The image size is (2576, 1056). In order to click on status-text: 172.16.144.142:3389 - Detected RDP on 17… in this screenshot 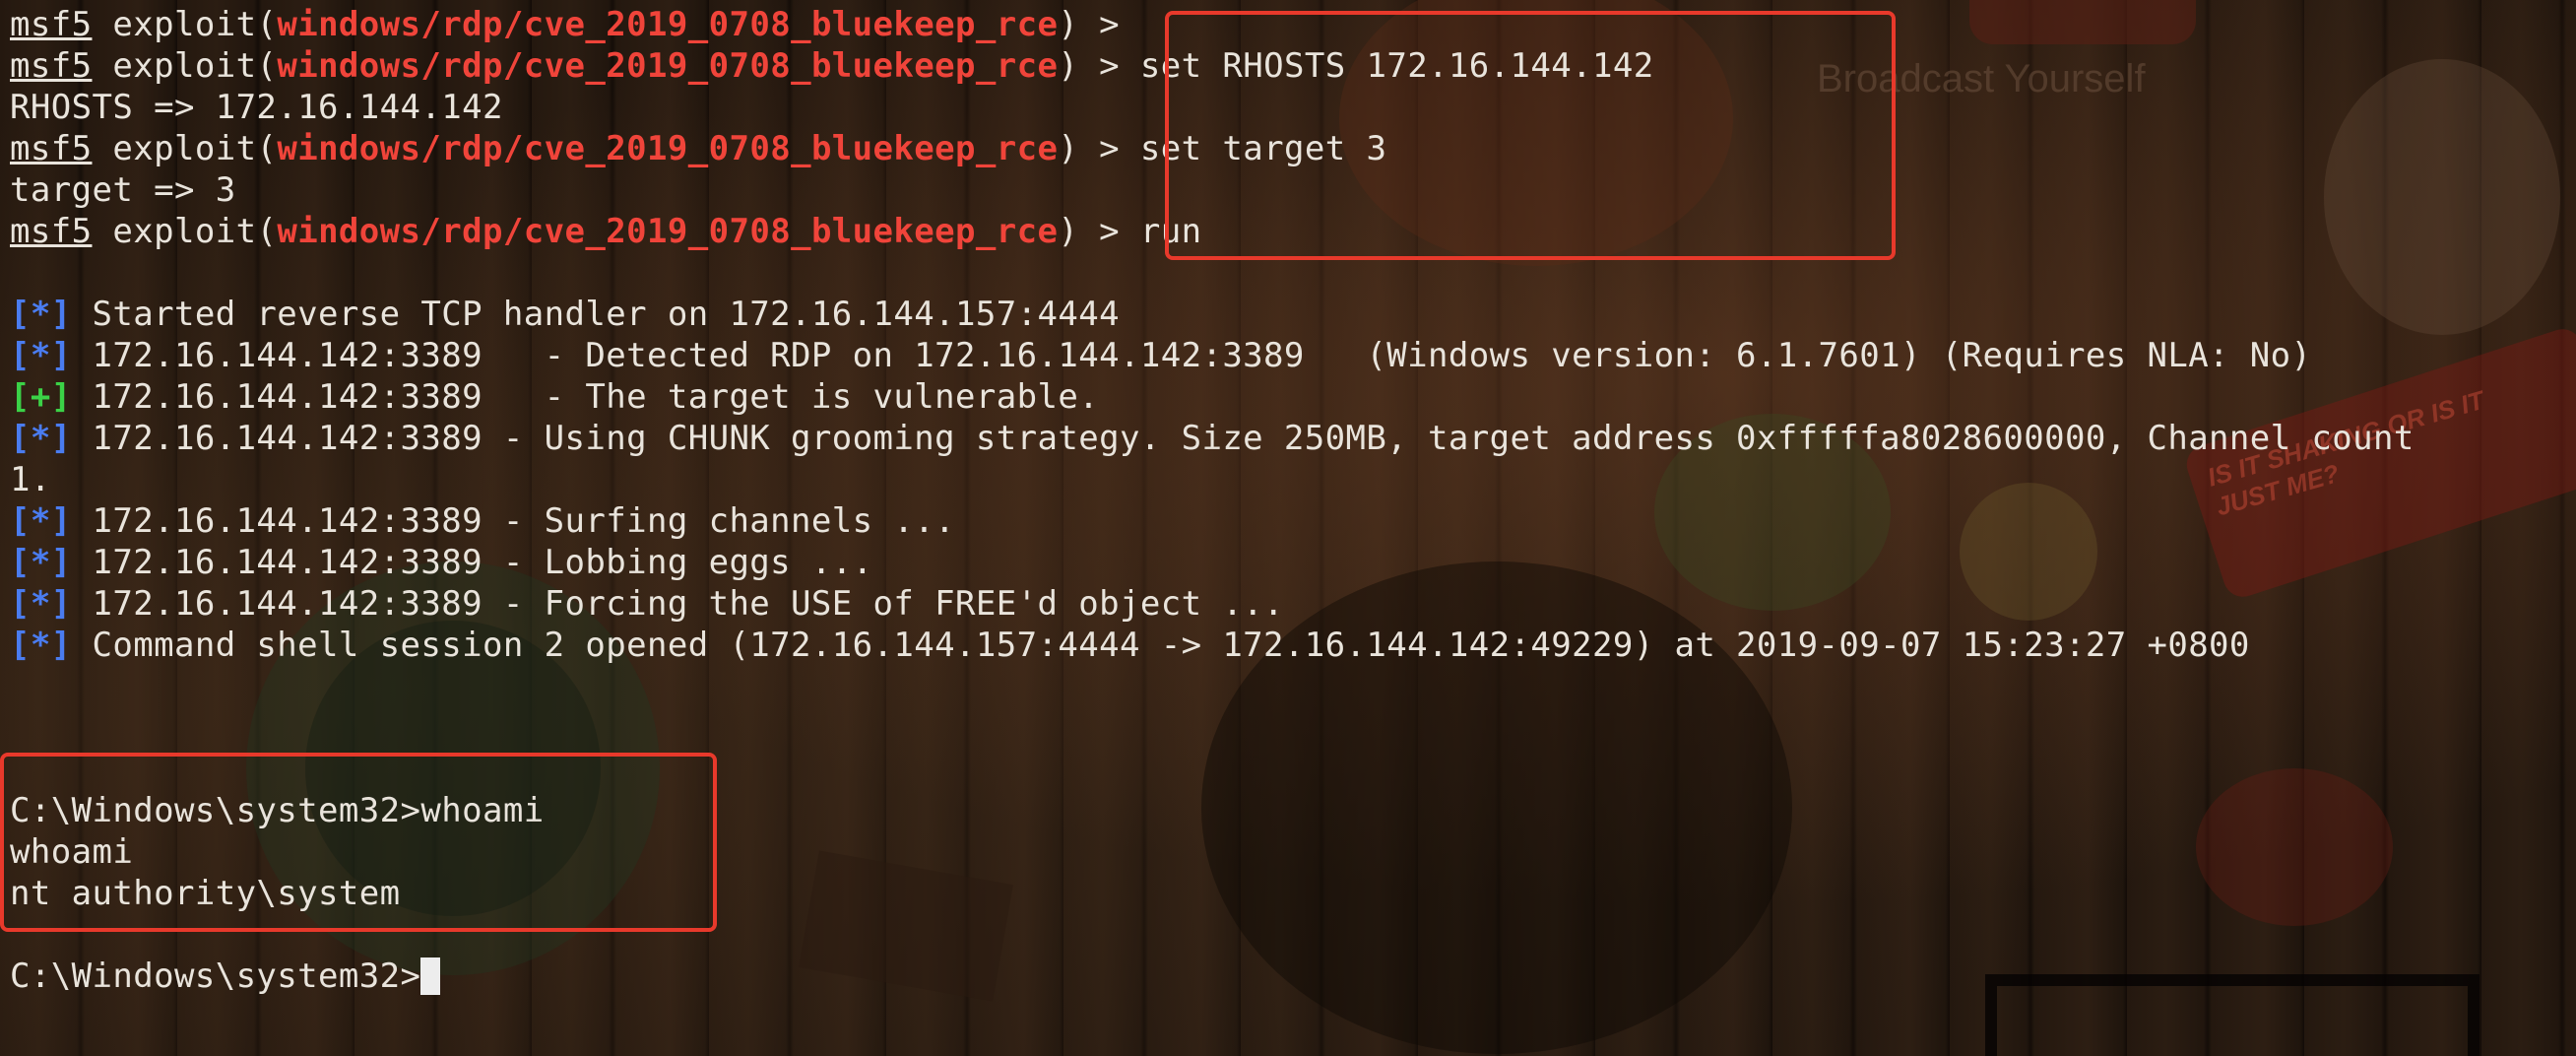, I will do `click(1191, 355)`.